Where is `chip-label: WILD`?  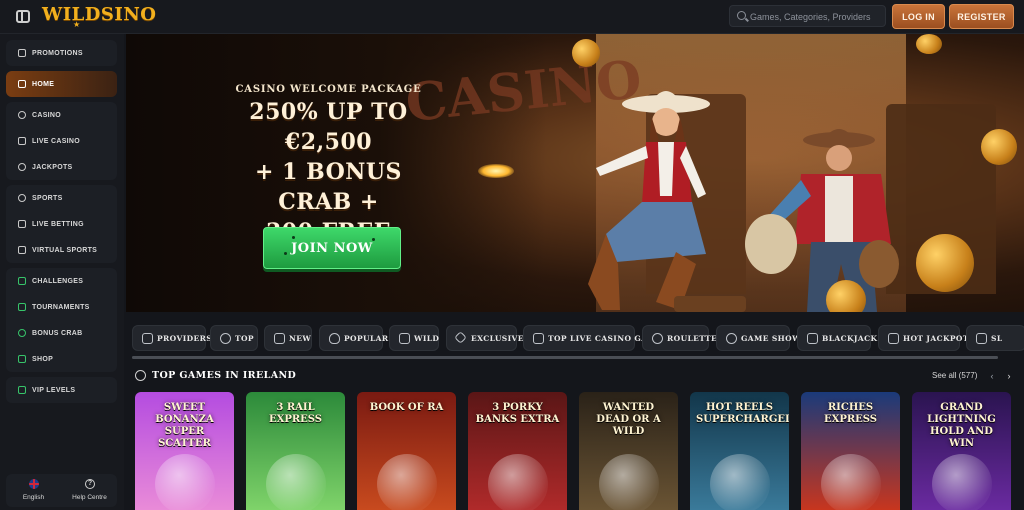 chip-label: WILD is located at coordinates (427, 338).